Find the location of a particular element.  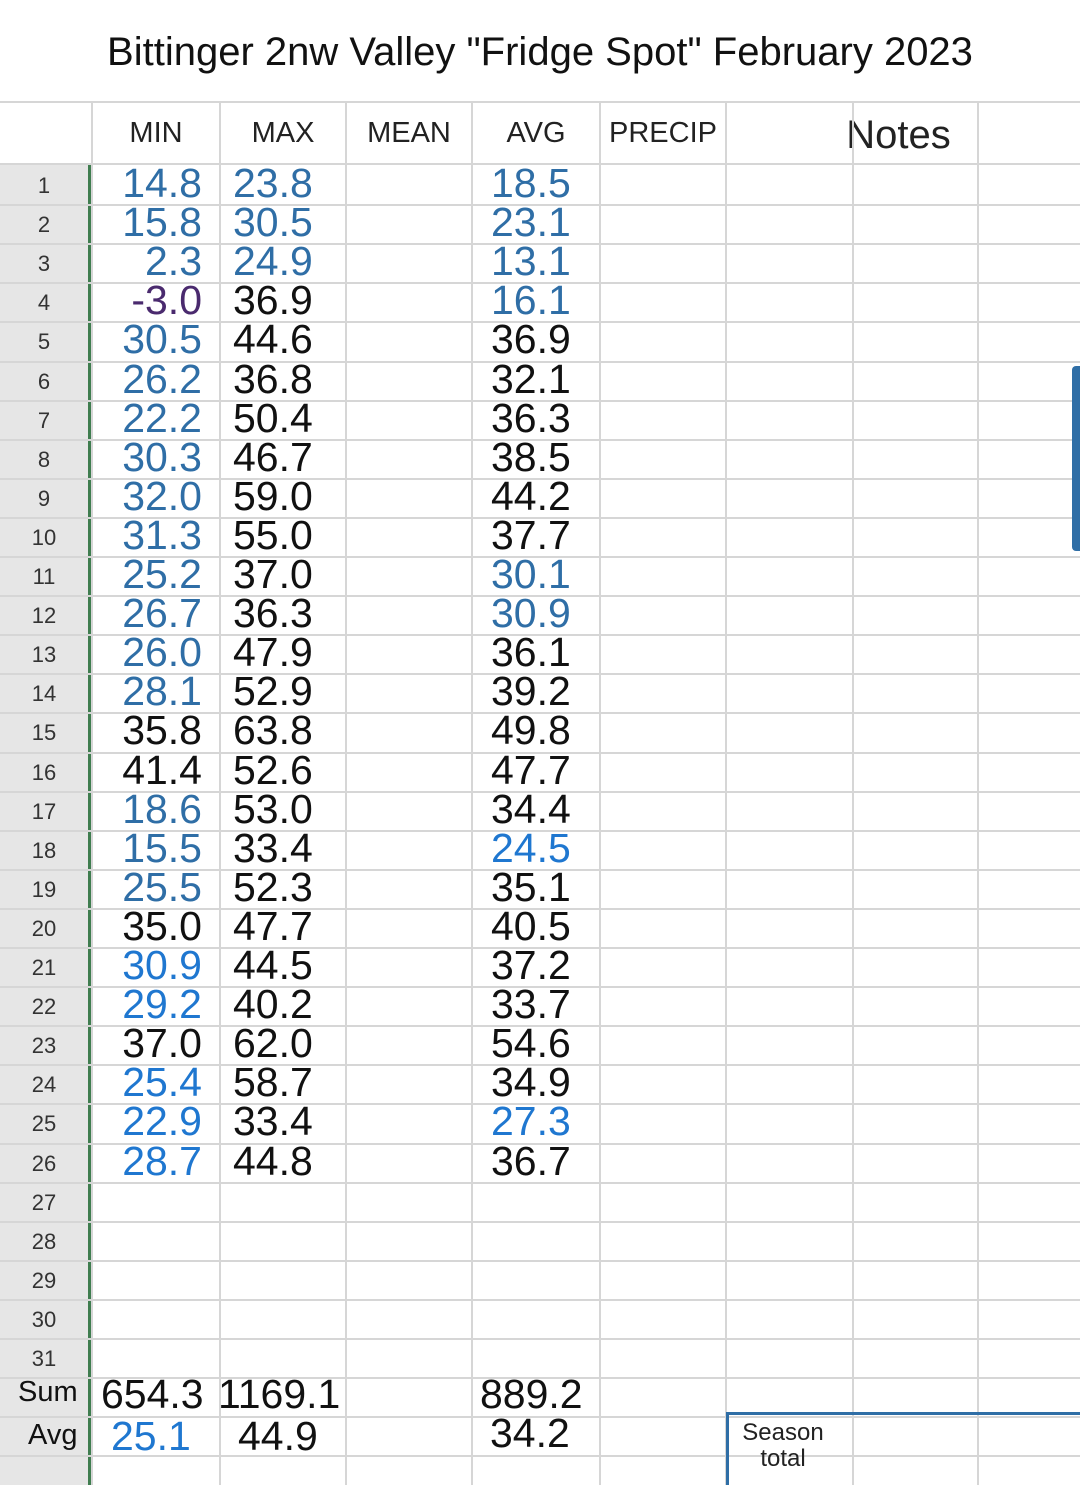

row-number: 11 is located at coordinates (44, 577).